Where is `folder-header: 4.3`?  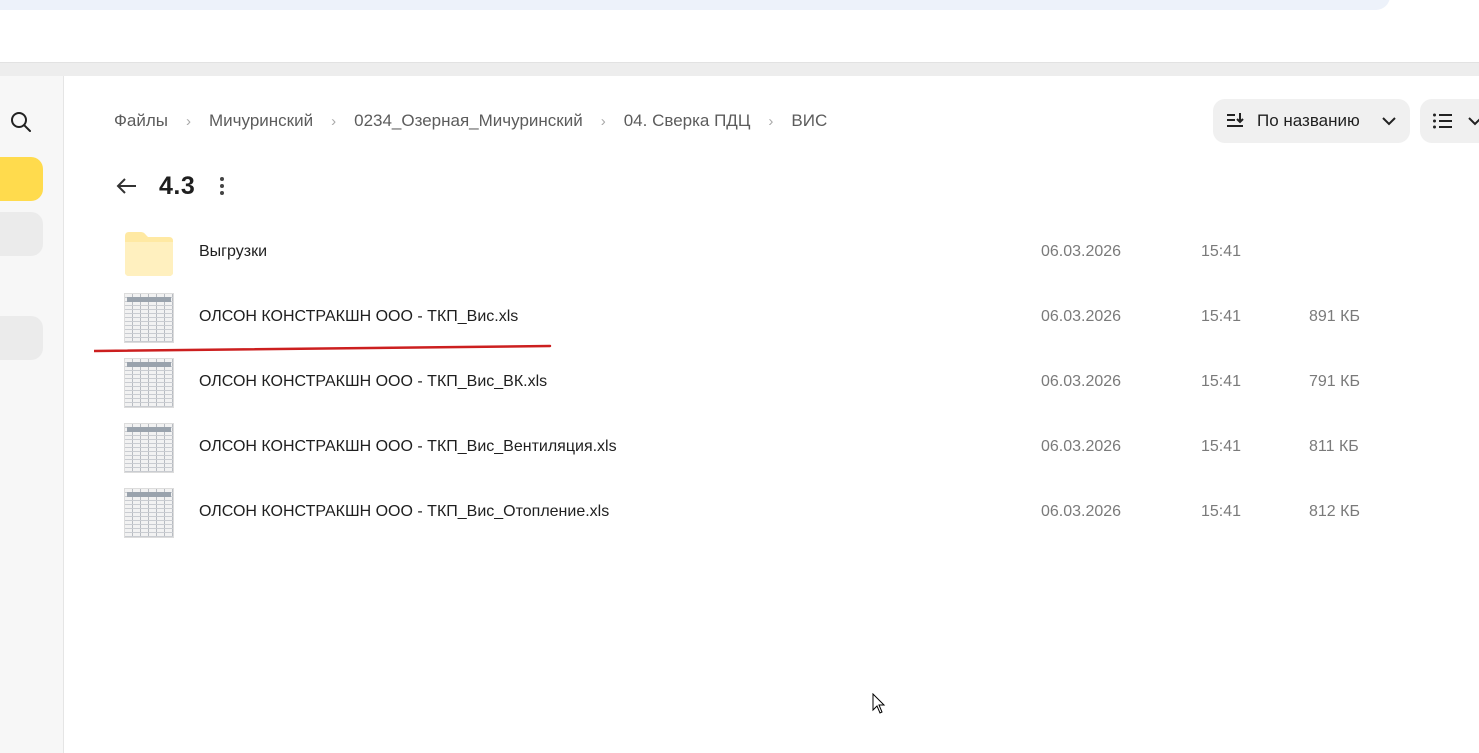 folder-header: 4.3 is located at coordinates (170, 186).